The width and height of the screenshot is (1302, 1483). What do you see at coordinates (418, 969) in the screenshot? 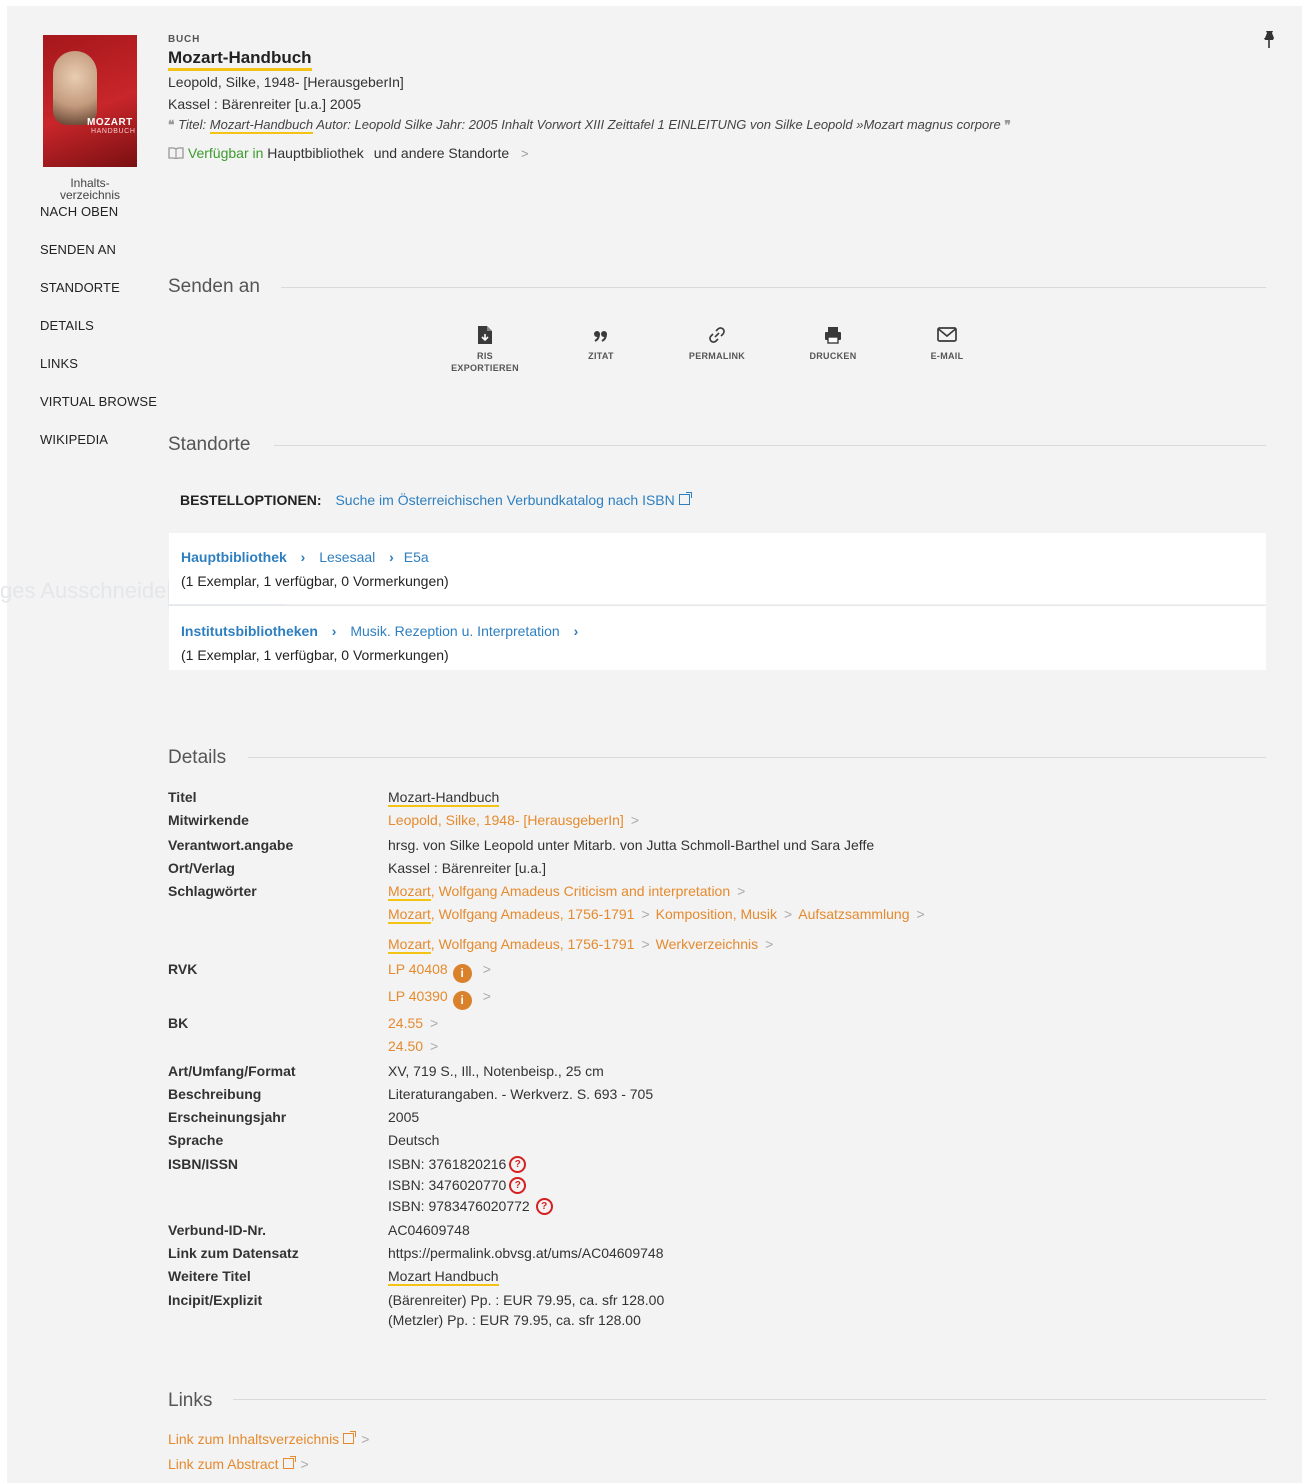
I see `rvk-link: LP 40408` at bounding box center [418, 969].